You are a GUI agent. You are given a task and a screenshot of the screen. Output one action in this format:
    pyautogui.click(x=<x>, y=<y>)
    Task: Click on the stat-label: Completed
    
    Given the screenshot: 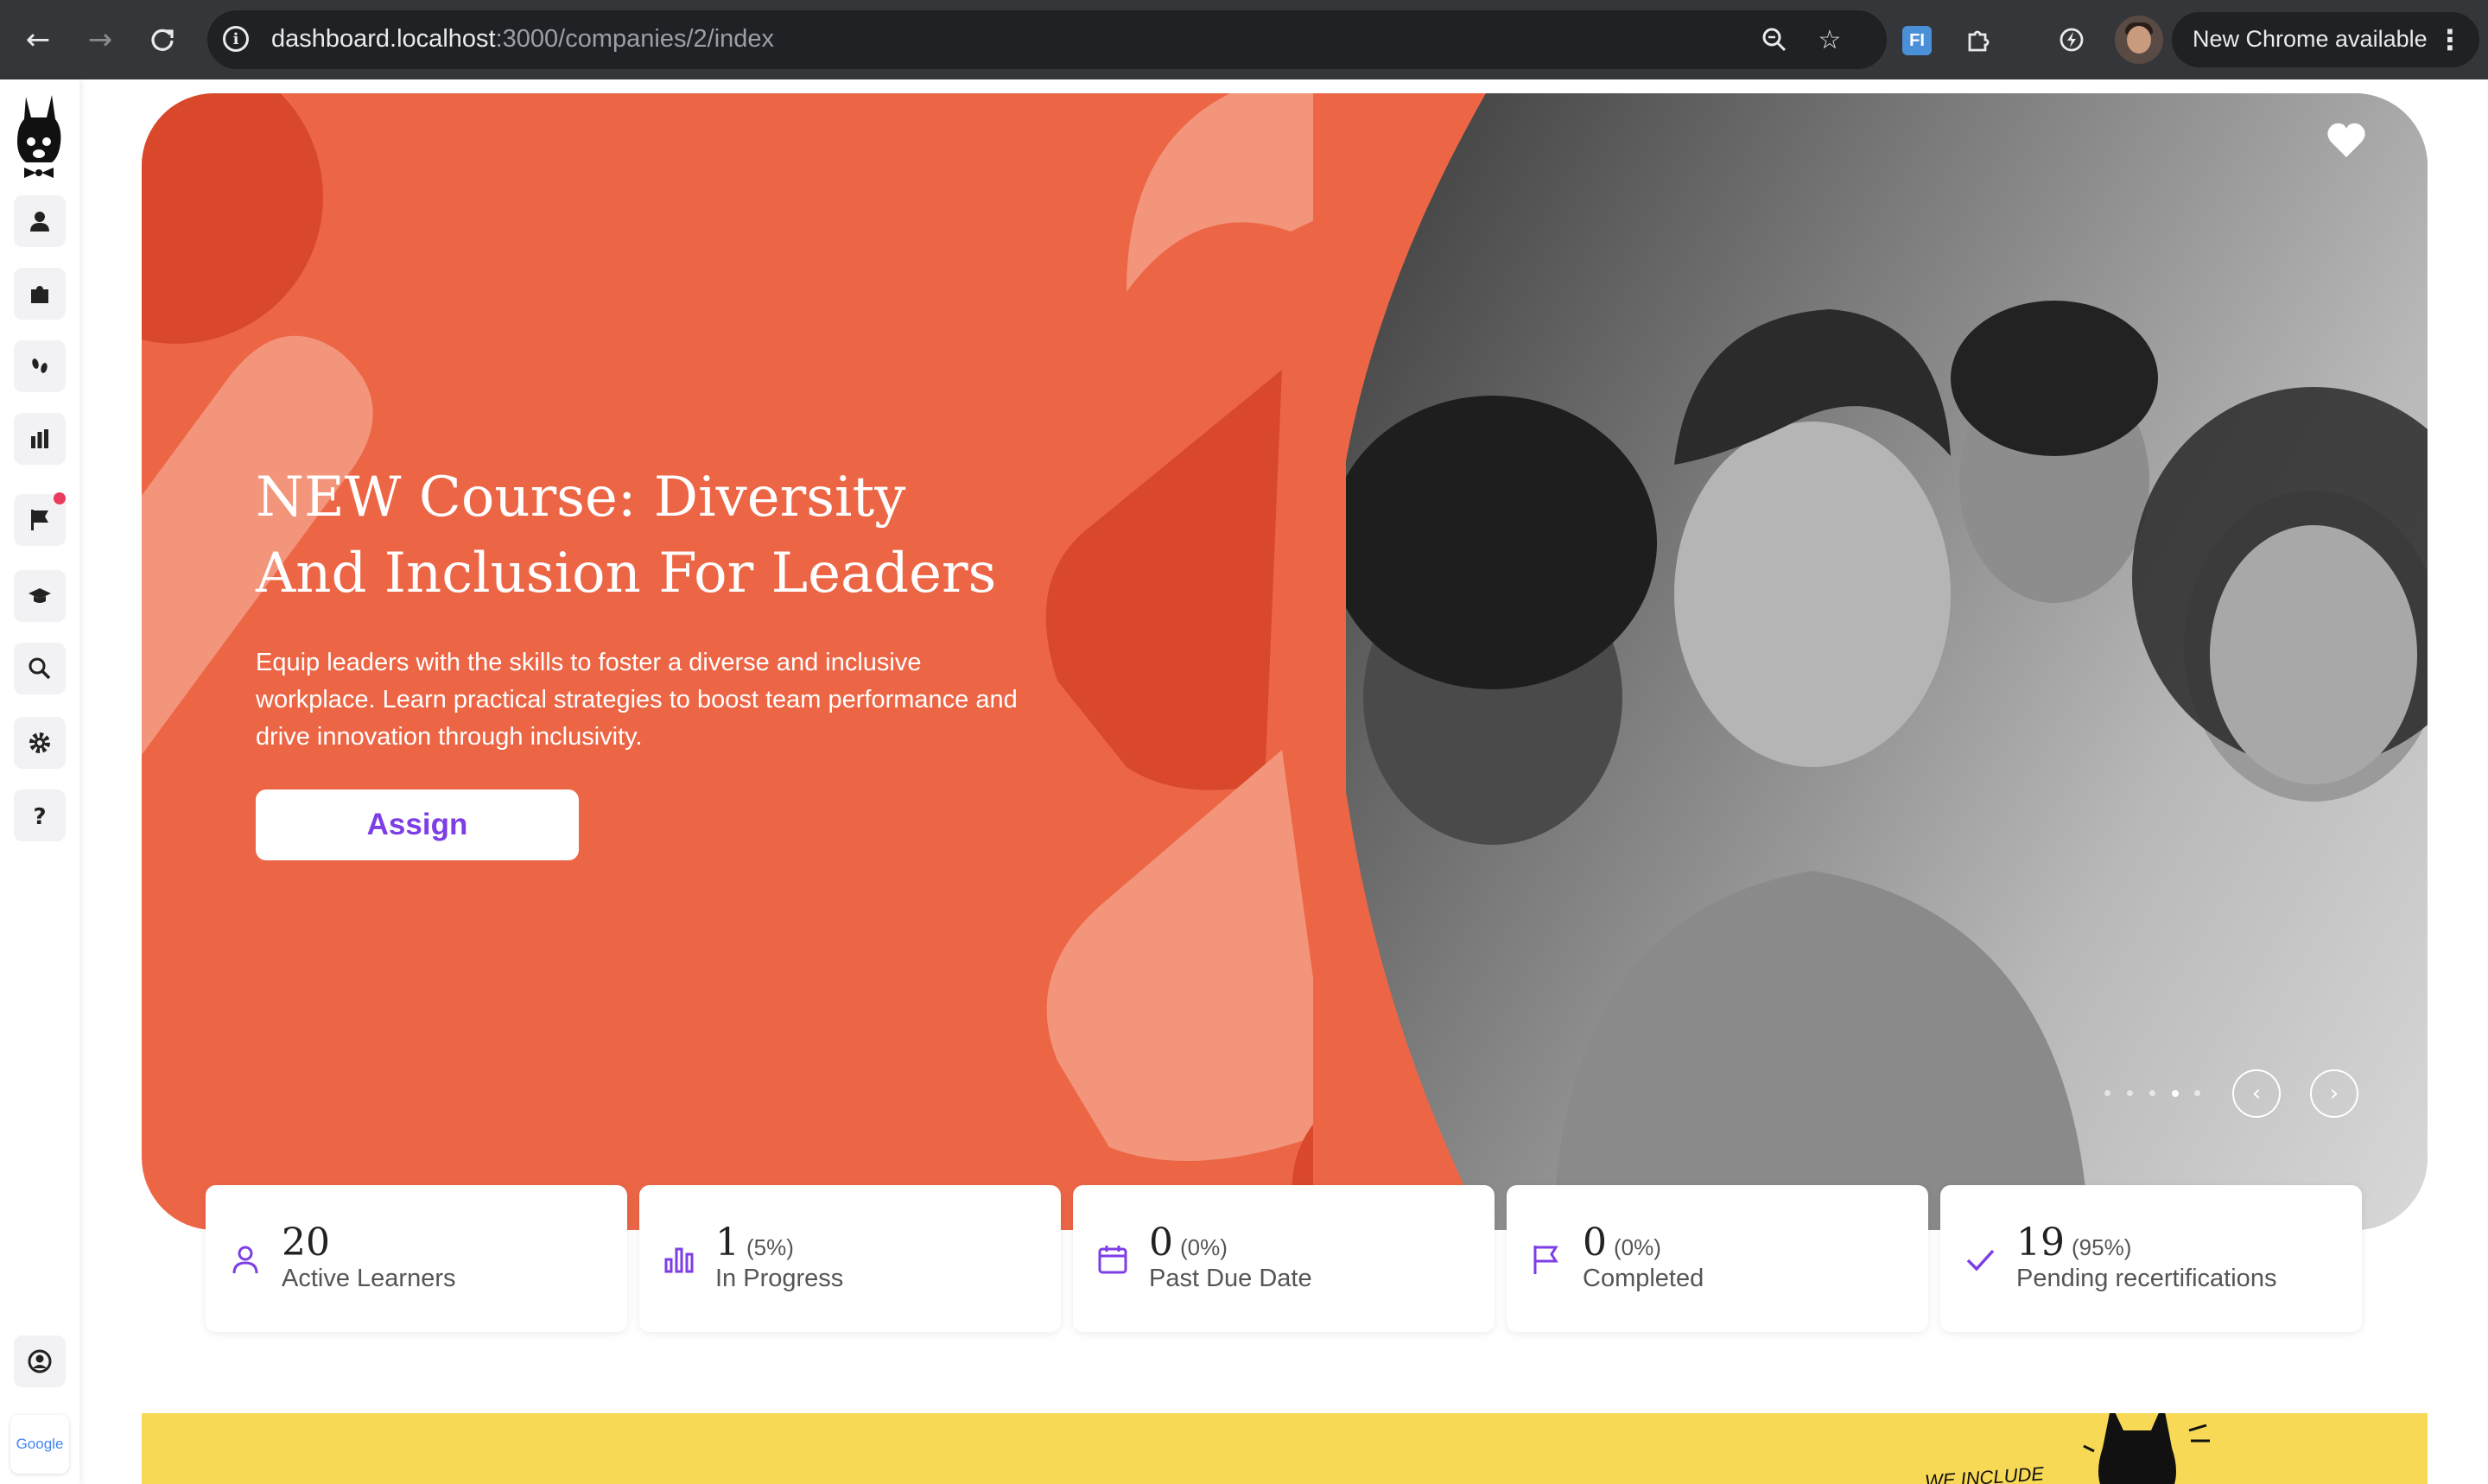 What is the action you would take?
    pyautogui.click(x=1643, y=1278)
    